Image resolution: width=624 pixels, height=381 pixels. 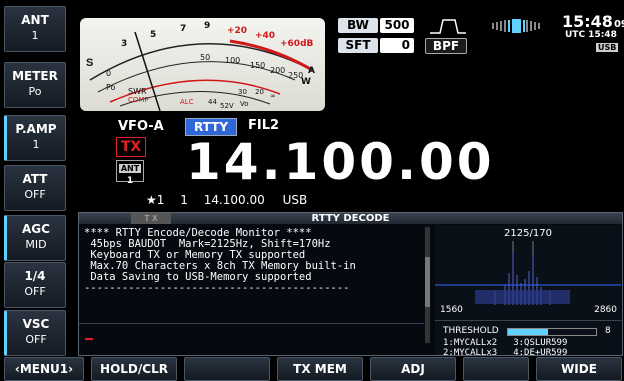 I want to click on preamp-button: P.AMP 1, so click(x=35, y=138).